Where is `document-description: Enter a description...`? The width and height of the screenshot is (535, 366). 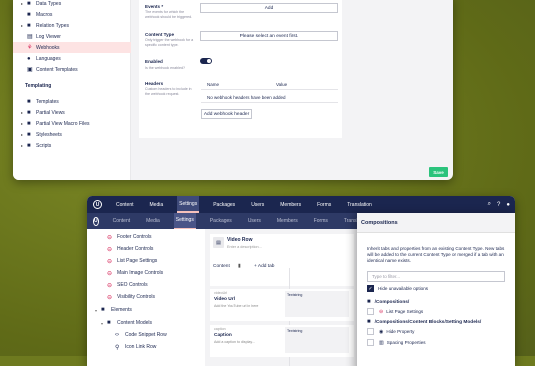 document-description: Enter a description... is located at coordinates (244, 247).